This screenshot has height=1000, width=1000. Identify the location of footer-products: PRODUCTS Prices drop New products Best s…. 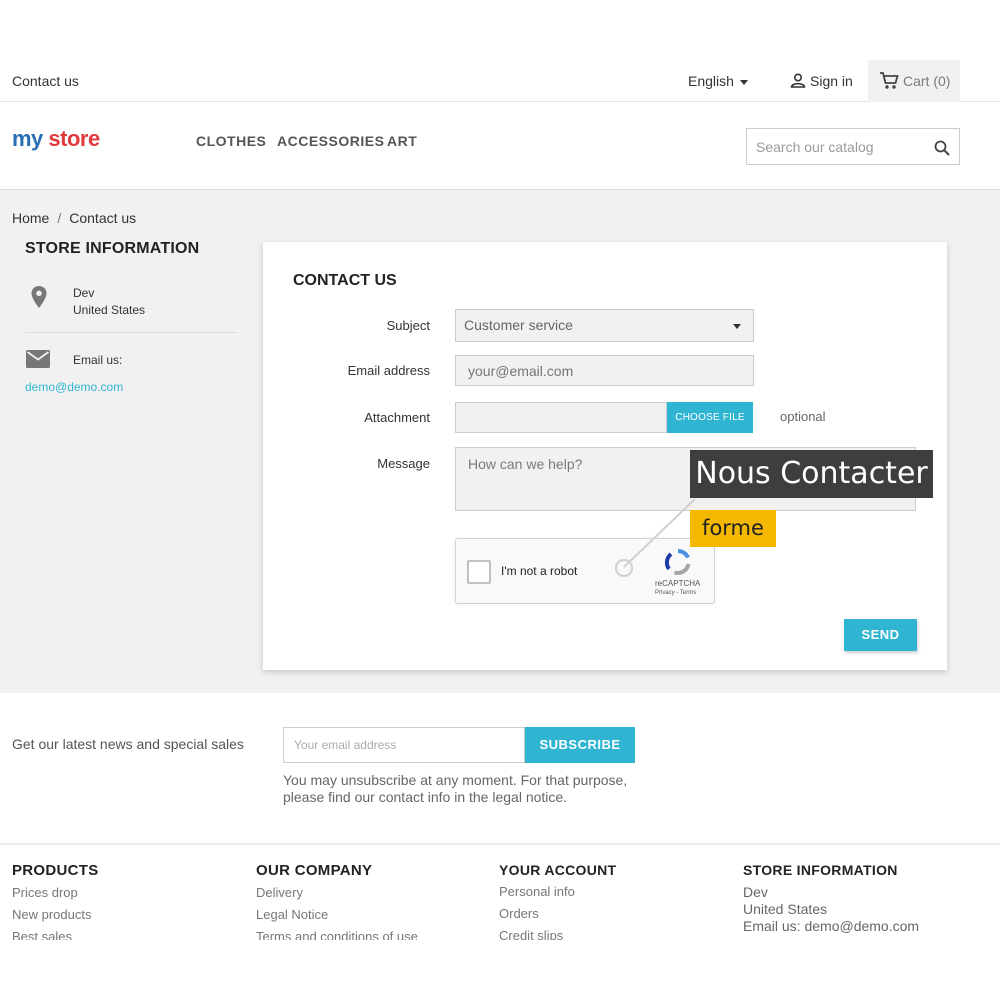
(55, 901).